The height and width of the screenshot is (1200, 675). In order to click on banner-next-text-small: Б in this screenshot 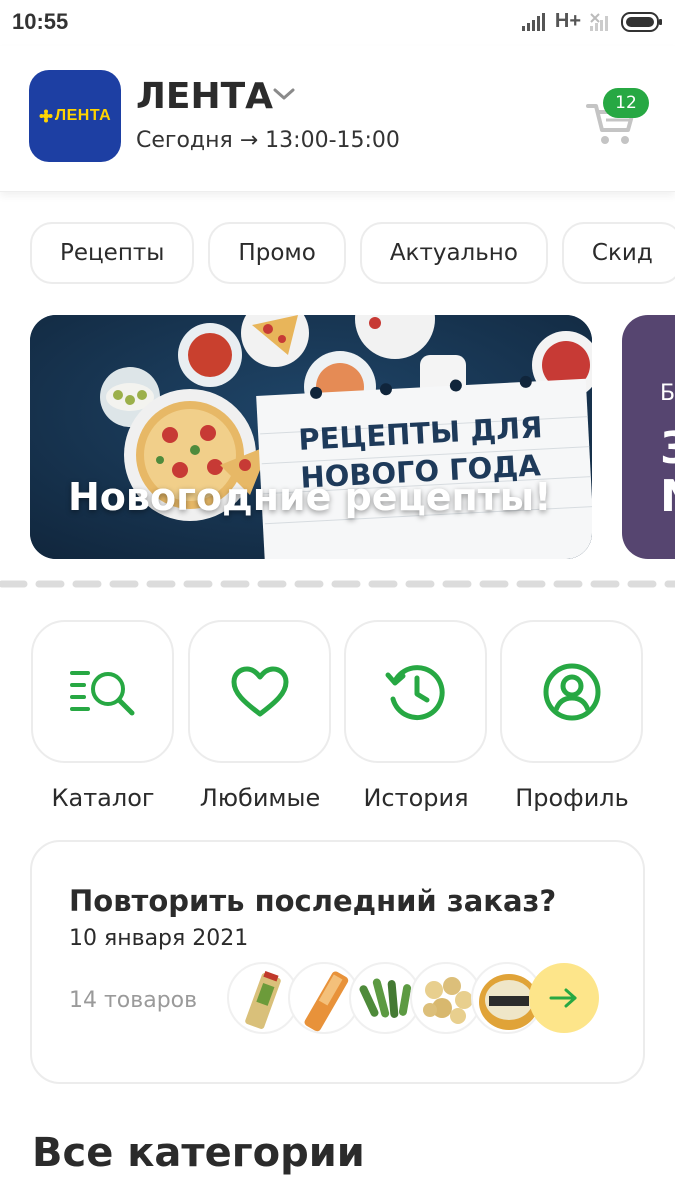, I will do `click(667, 393)`.